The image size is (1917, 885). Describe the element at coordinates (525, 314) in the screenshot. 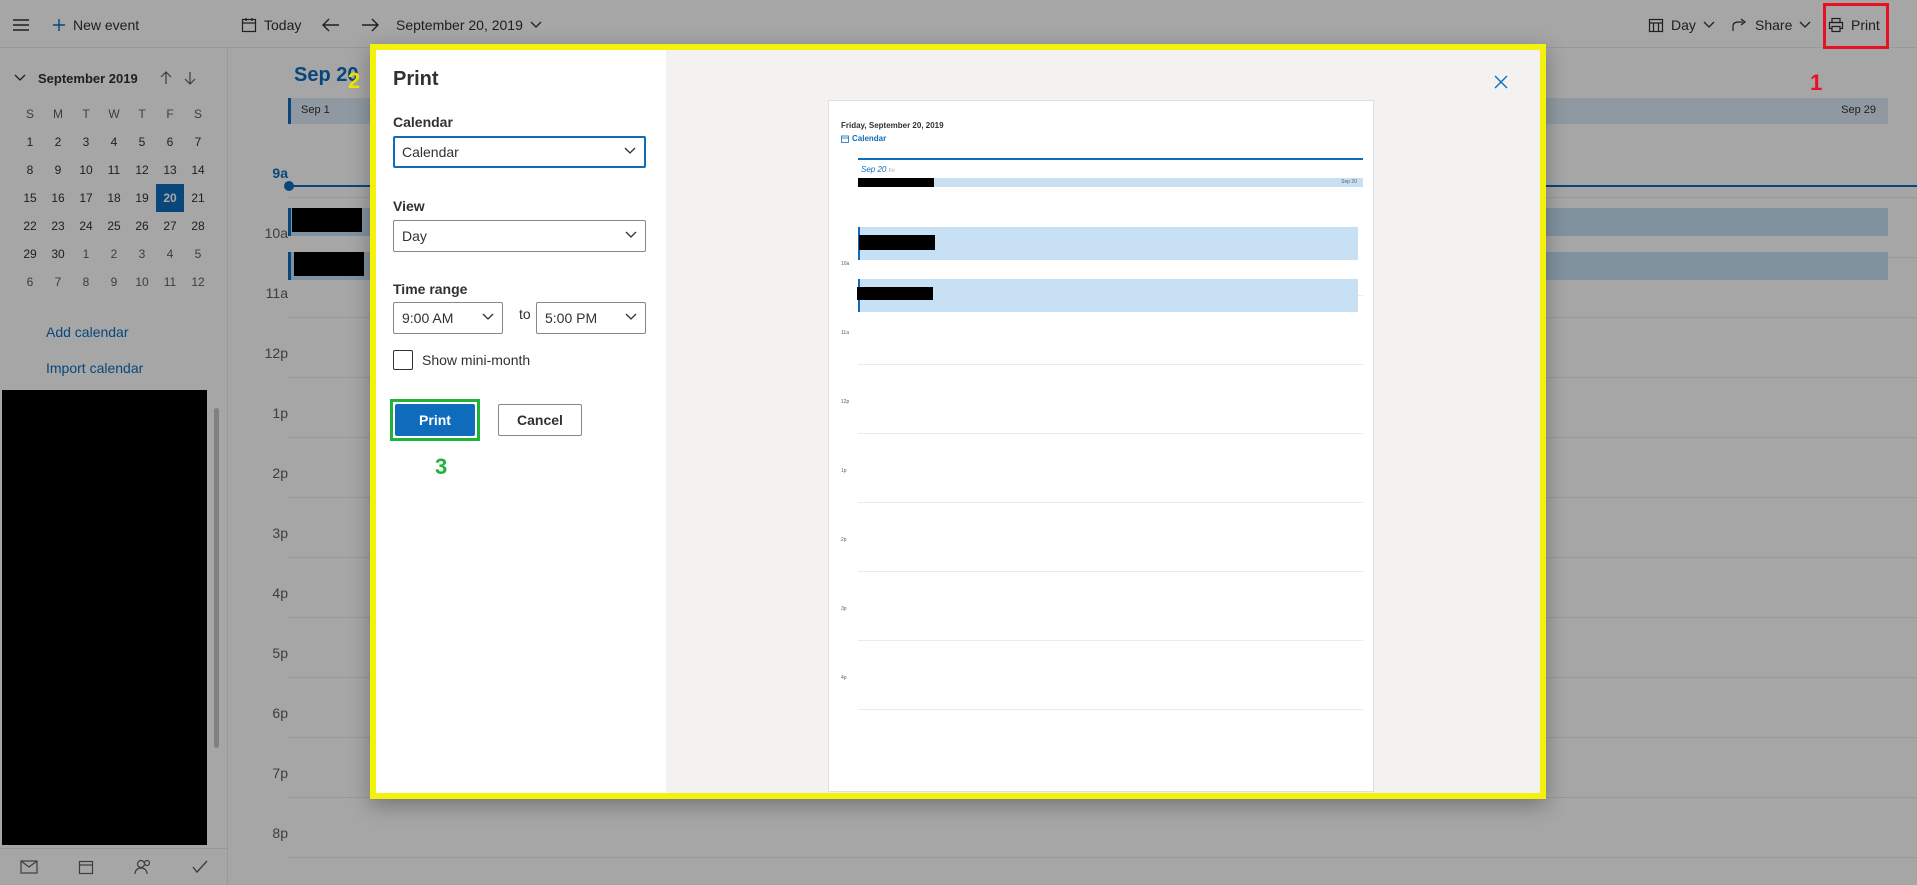

I see `time-range-to-label: to` at that location.